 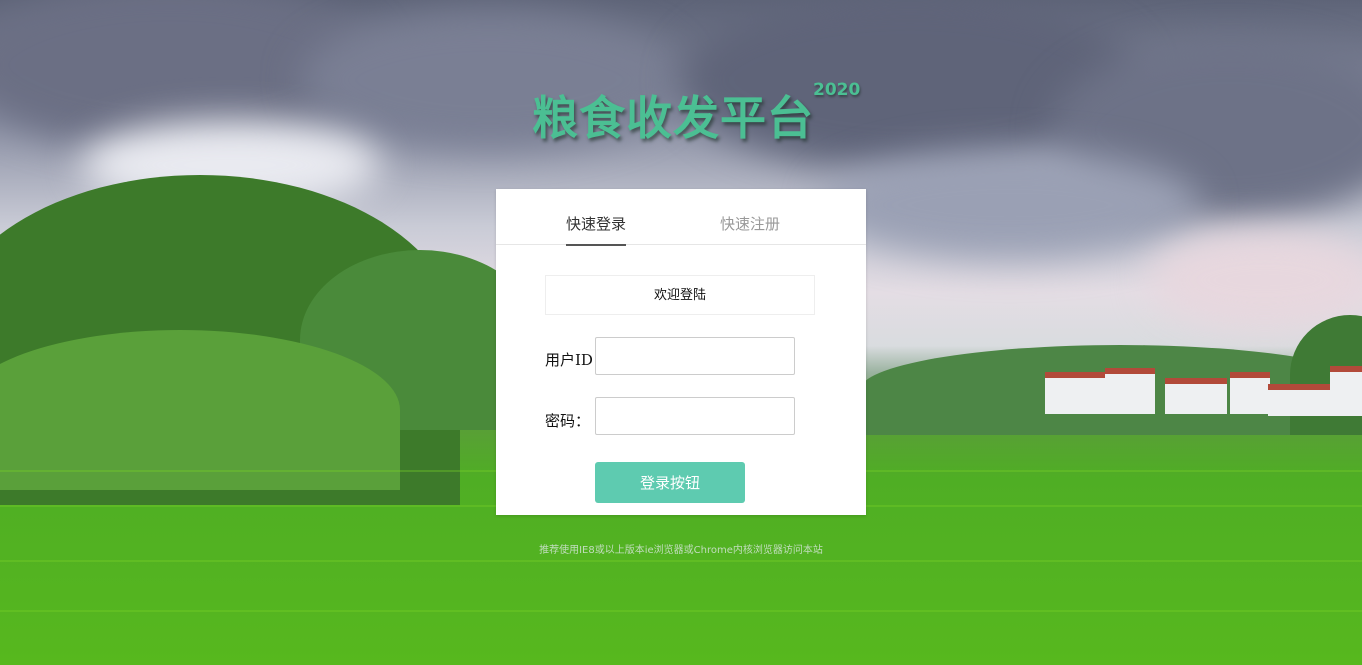 I want to click on page-title: 粮食收发平台, so click(x=673, y=118).